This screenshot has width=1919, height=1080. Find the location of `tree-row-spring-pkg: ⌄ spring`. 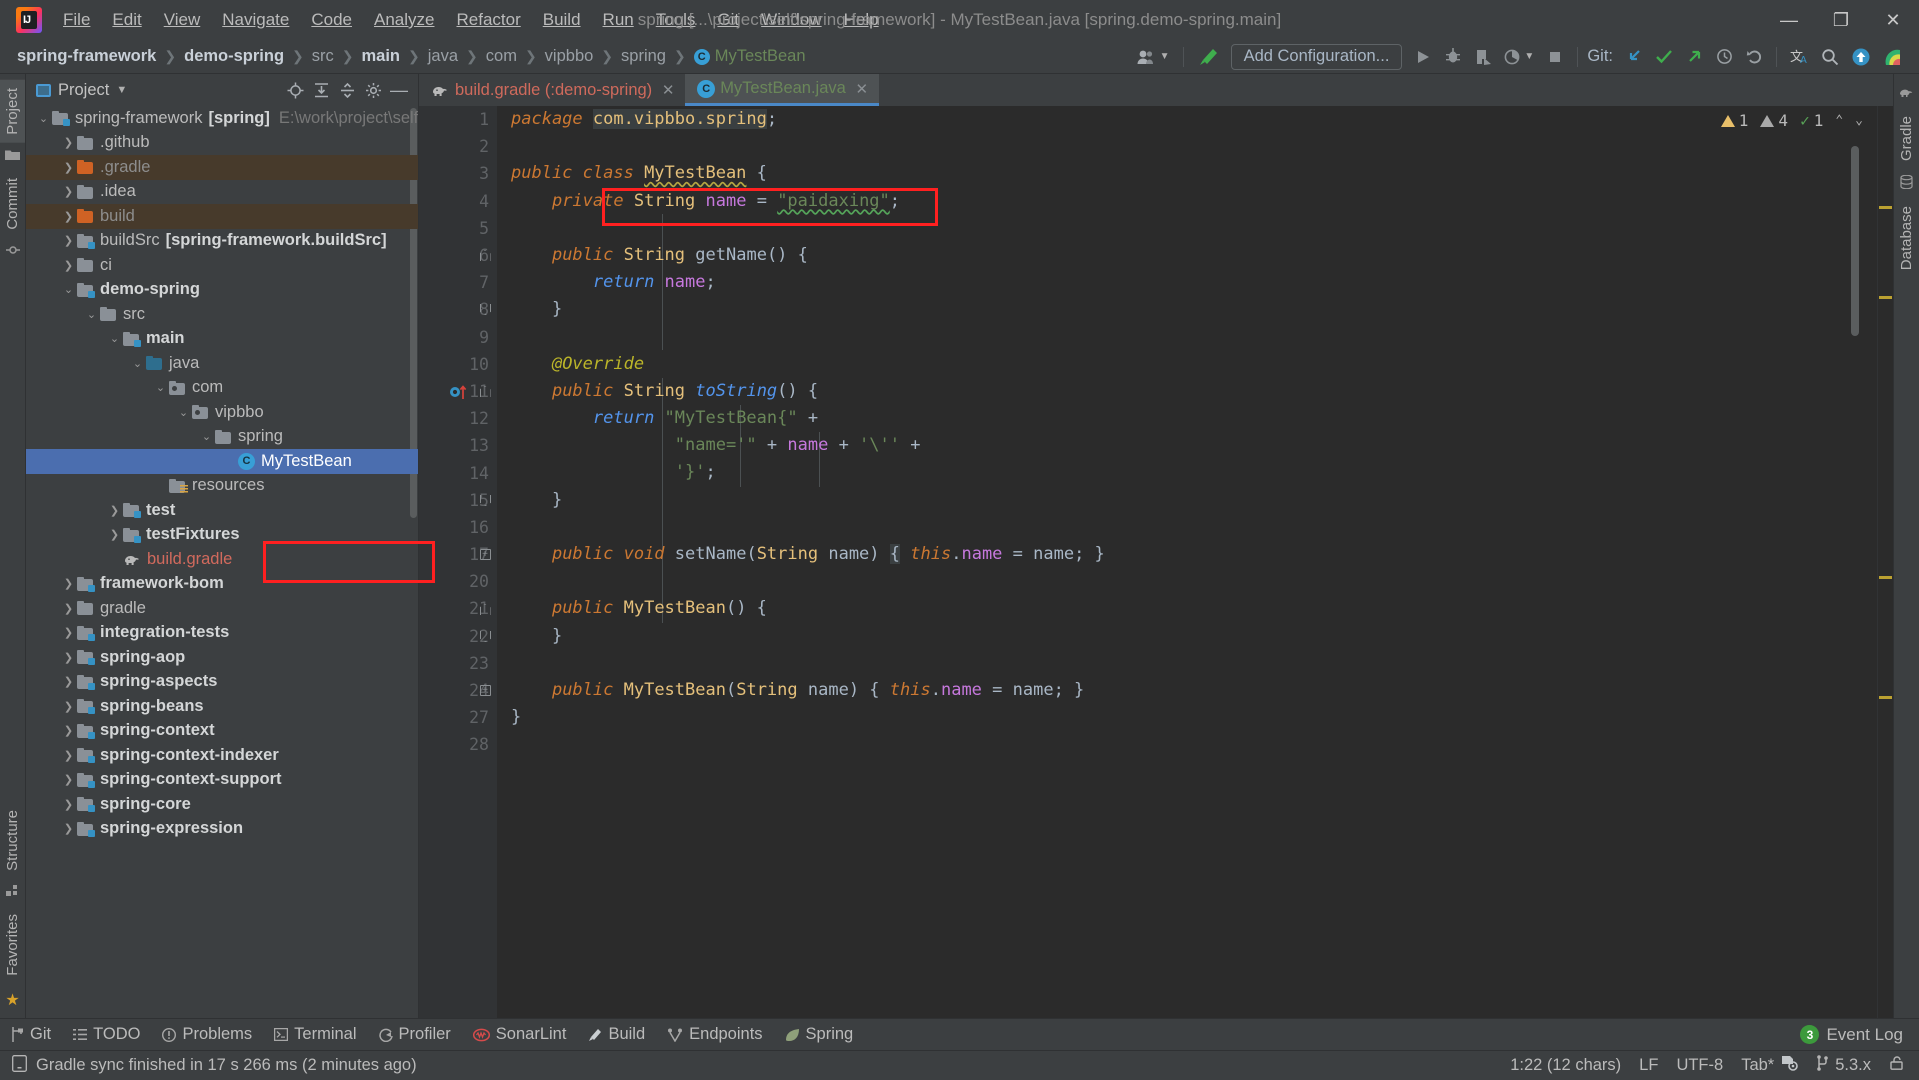

tree-row-spring-pkg: ⌄ spring is located at coordinates (222, 437).